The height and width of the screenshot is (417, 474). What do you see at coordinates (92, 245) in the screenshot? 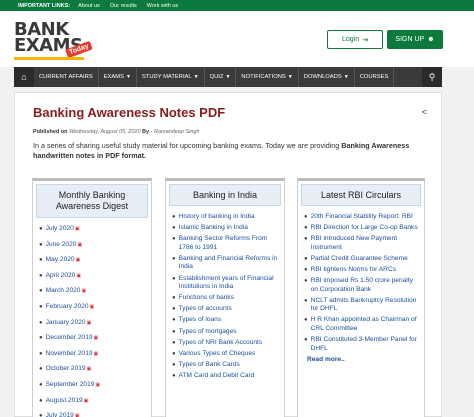
I see `list-item: ● June 2020 ▣` at bounding box center [92, 245].